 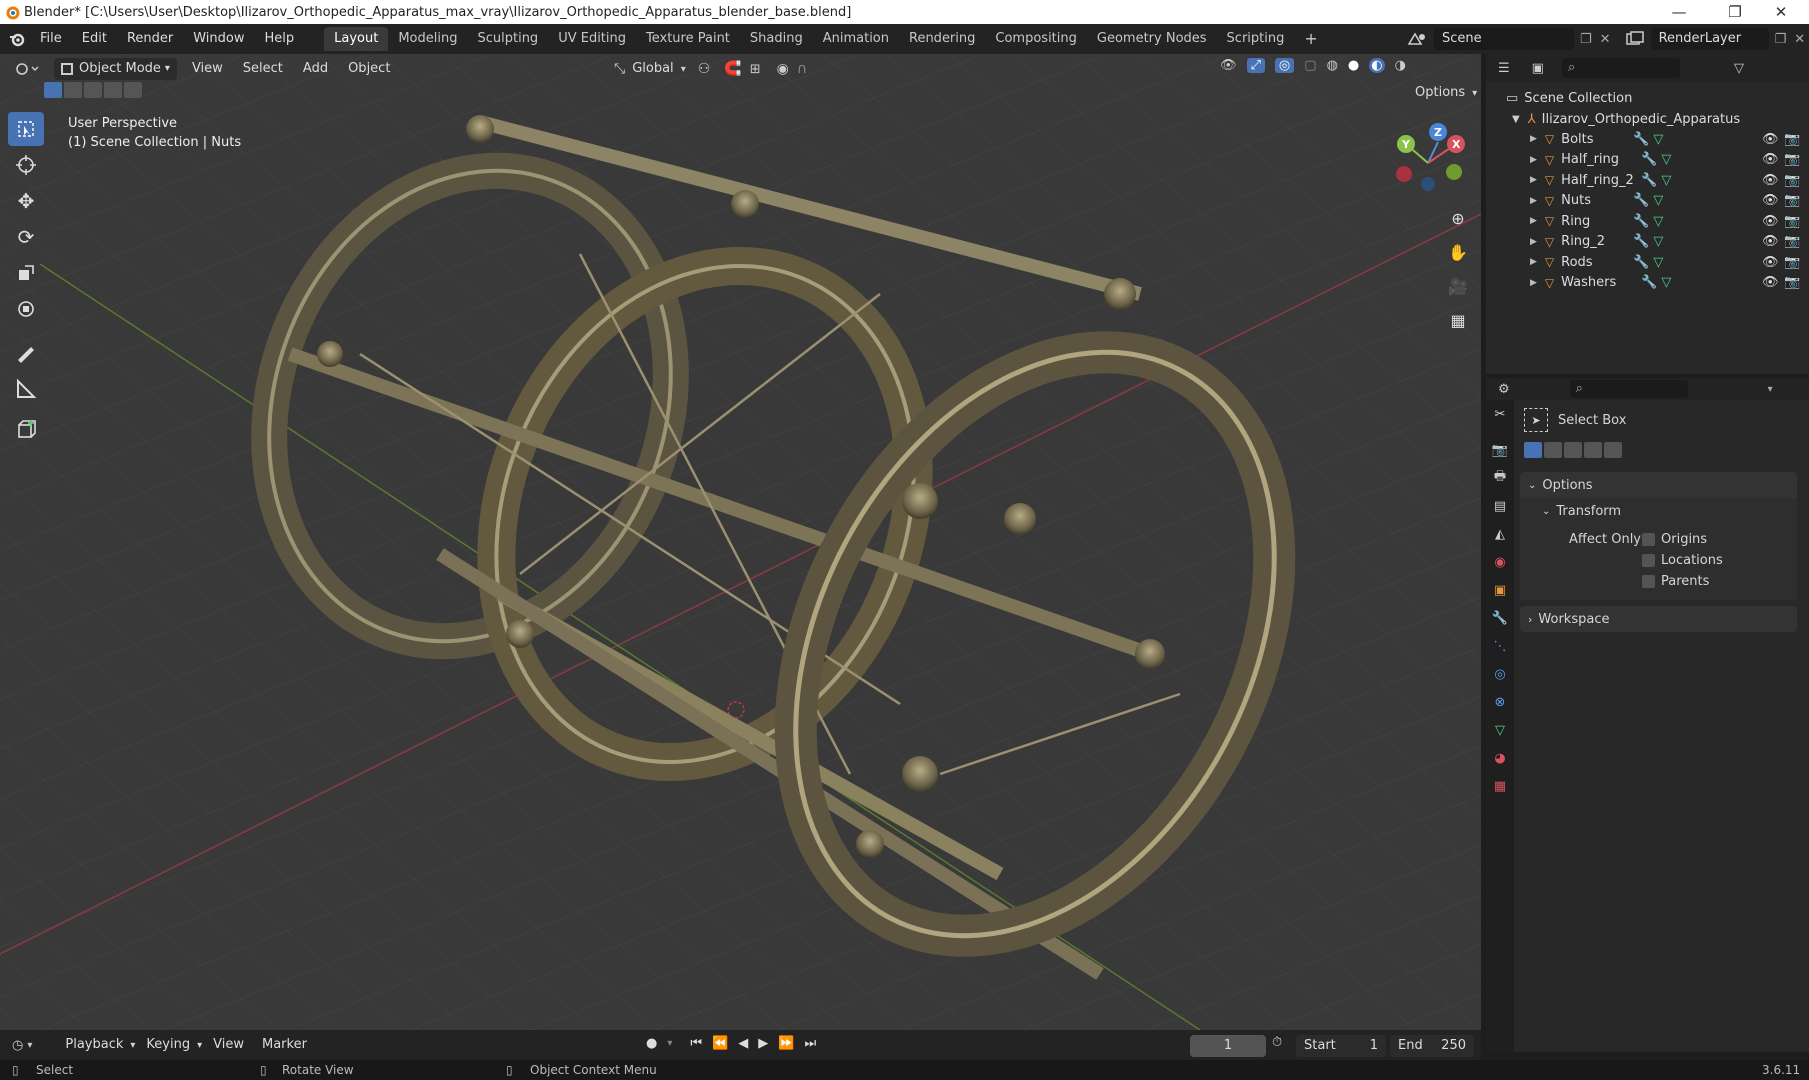 I want to click on chevron-down-icon: ▾, so click(x=1770, y=389).